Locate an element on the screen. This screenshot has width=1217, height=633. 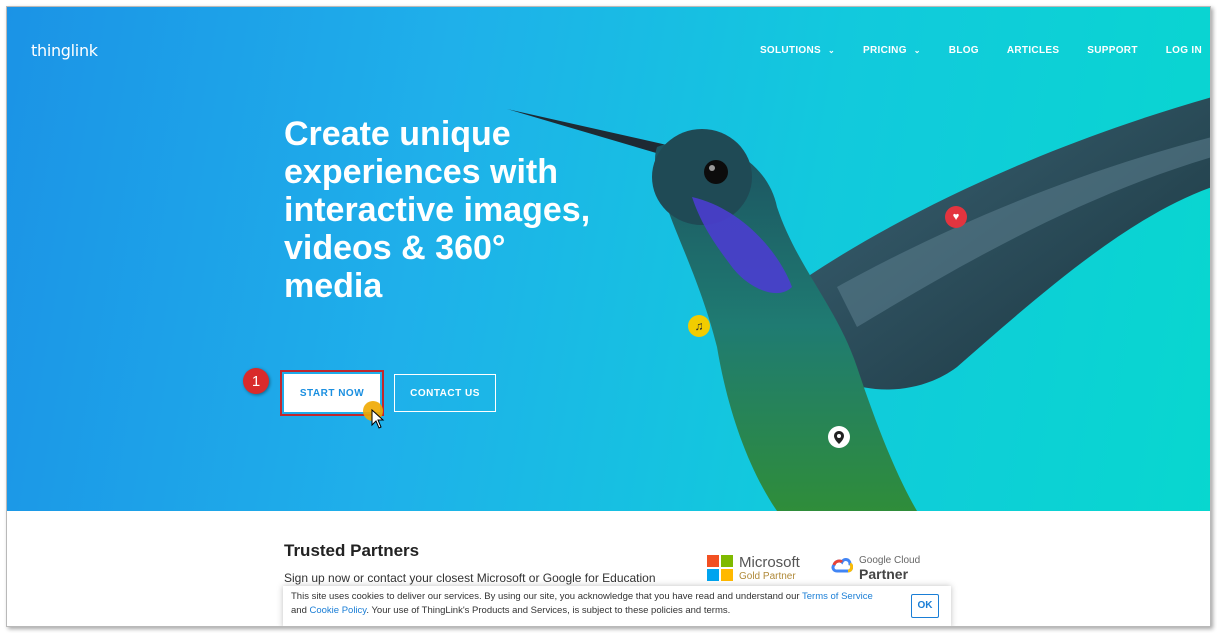
nav-login: LOG IN is located at coordinates (1184, 50).